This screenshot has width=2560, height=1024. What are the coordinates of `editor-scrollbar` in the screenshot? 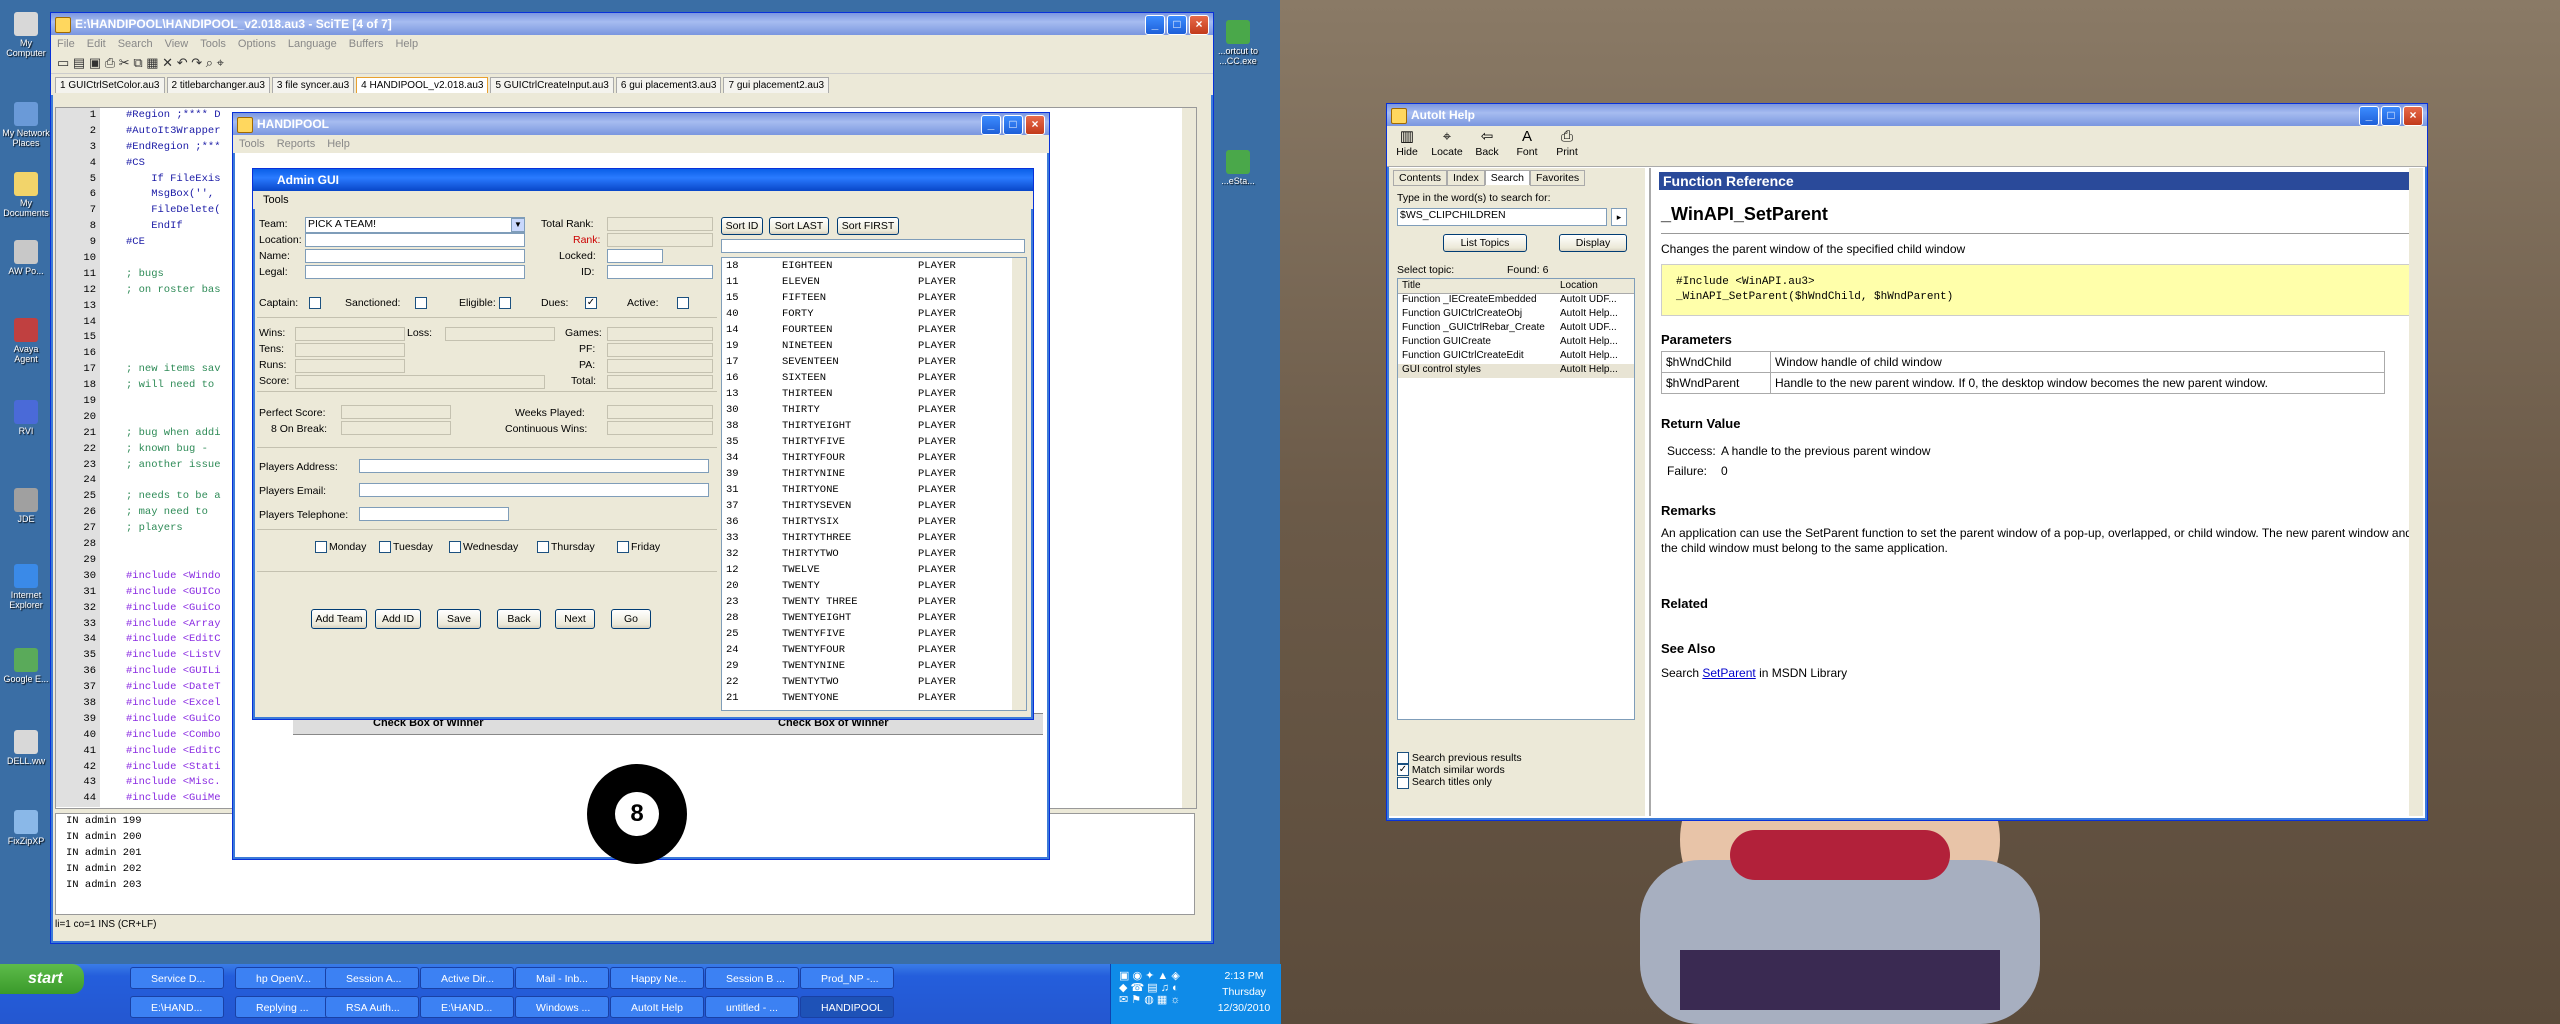 It's located at (1189, 458).